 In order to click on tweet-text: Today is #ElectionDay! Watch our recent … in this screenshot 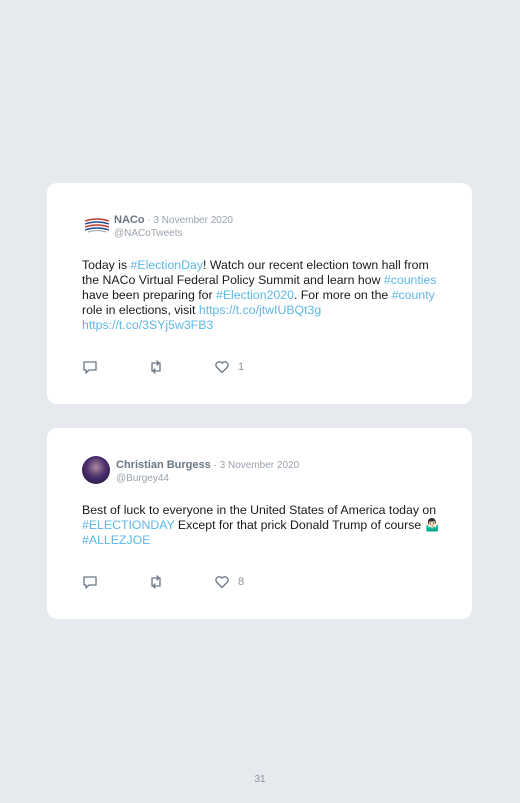, I will do `click(264, 295)`.